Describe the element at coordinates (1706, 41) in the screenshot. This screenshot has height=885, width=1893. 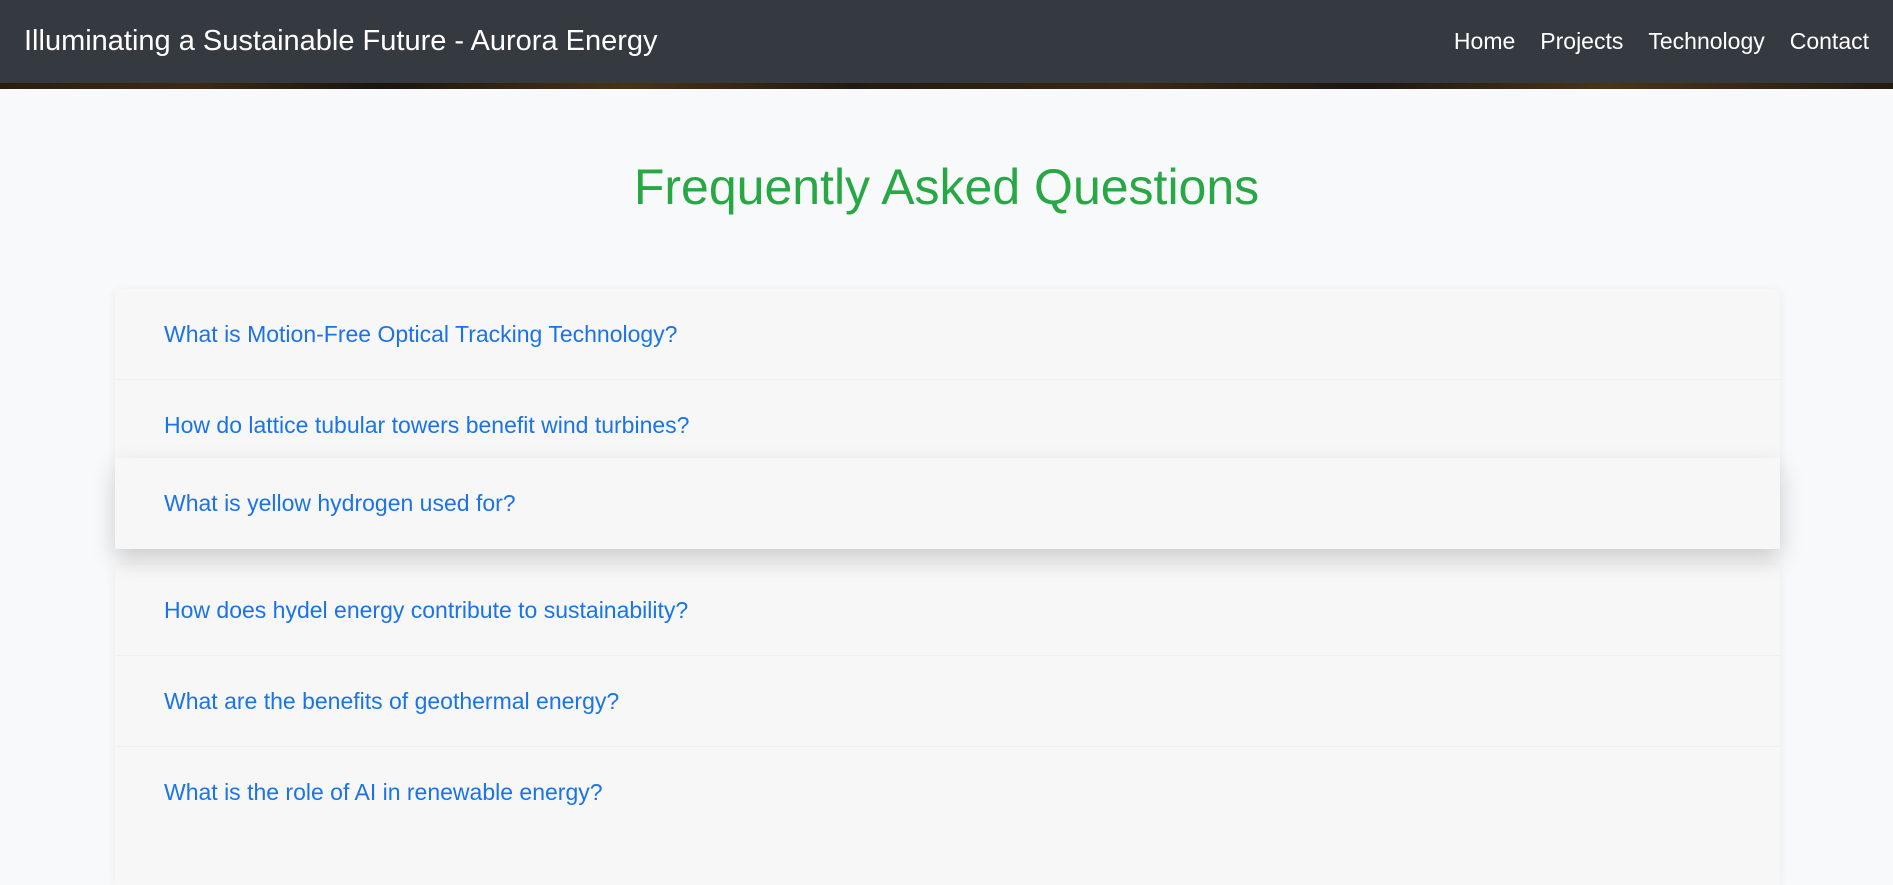
I see `nav-link-technology: Technology` at that location.